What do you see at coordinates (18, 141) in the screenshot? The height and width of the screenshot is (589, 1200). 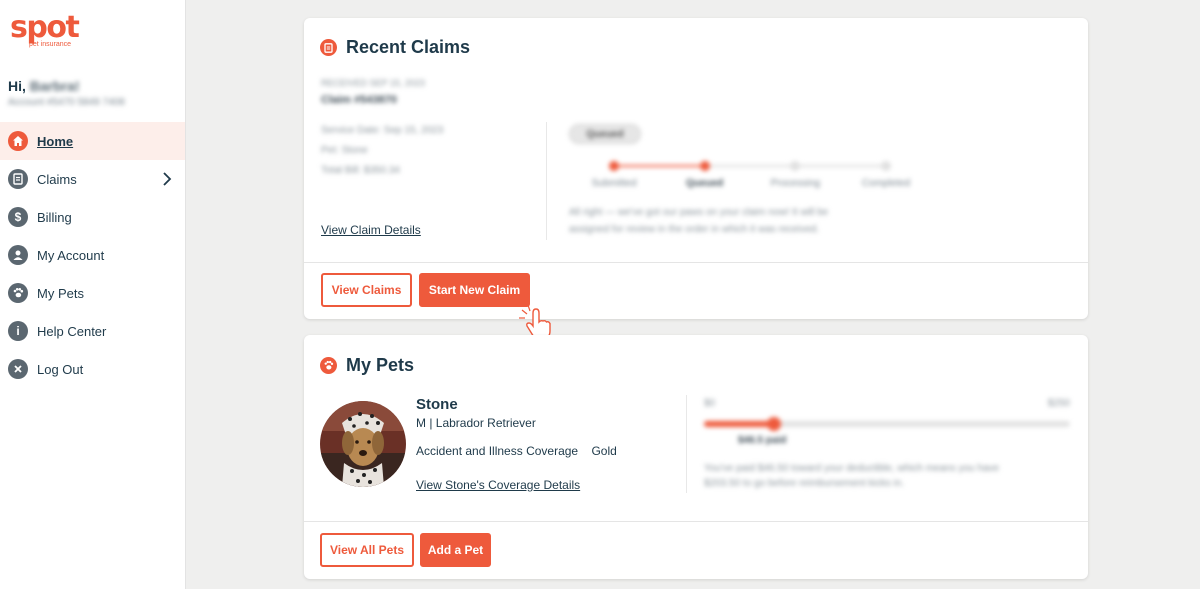 I see `home-icon` at bounding box center [18, 141].